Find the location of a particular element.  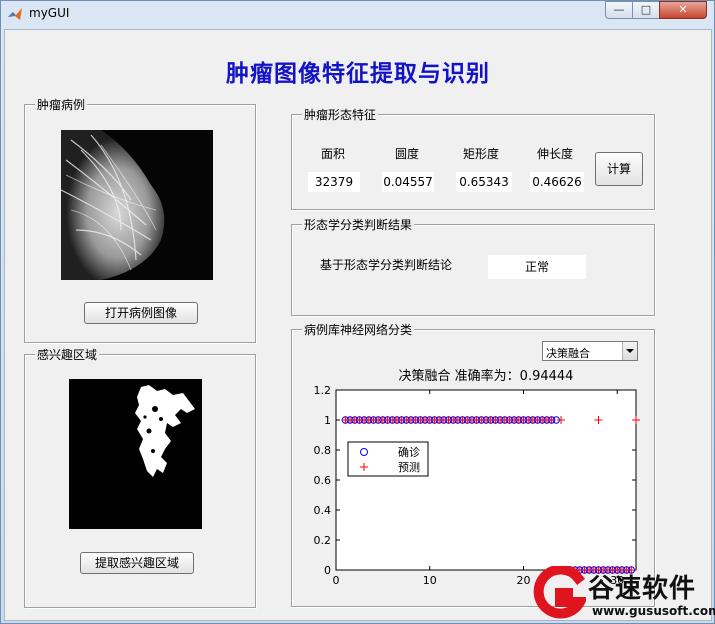

case-panel: 肿瘤病例 打开病例图像 is located at coordinates (140, 219).